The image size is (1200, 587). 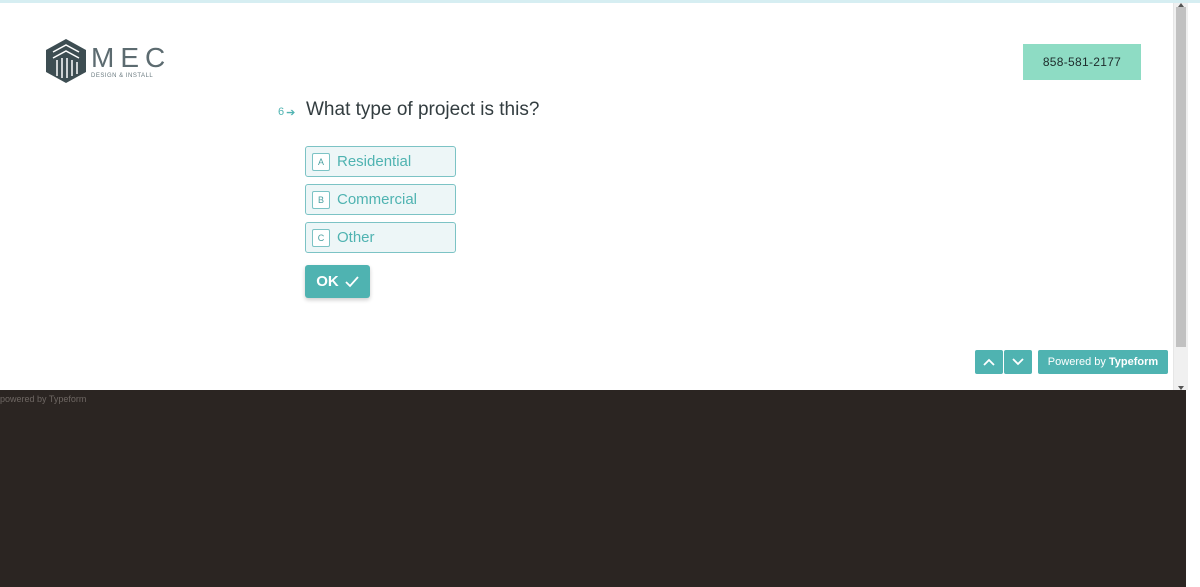 I want to click on vertical-scrollbar, so click(x=1180, y=196).